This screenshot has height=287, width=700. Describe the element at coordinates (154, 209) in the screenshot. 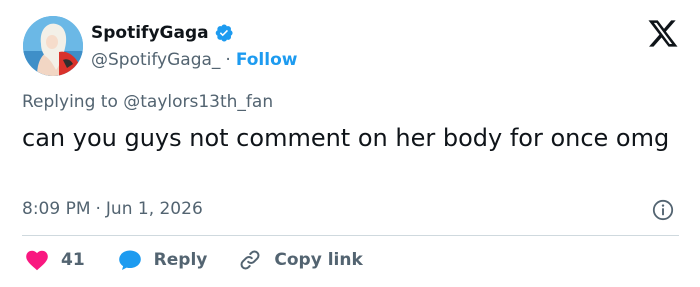

I see `tweet-date: Jun 1, 2026` at that location.